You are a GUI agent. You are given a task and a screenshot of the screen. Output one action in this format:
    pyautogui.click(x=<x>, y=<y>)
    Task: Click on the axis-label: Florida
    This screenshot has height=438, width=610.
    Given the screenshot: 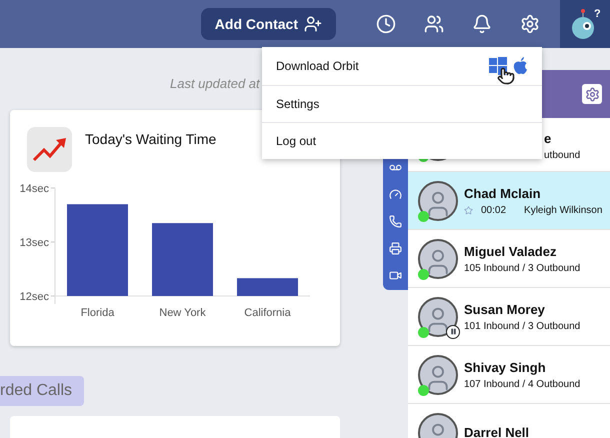 What is the action you would take?
    pyautogui.click(x=97, y=313)
    